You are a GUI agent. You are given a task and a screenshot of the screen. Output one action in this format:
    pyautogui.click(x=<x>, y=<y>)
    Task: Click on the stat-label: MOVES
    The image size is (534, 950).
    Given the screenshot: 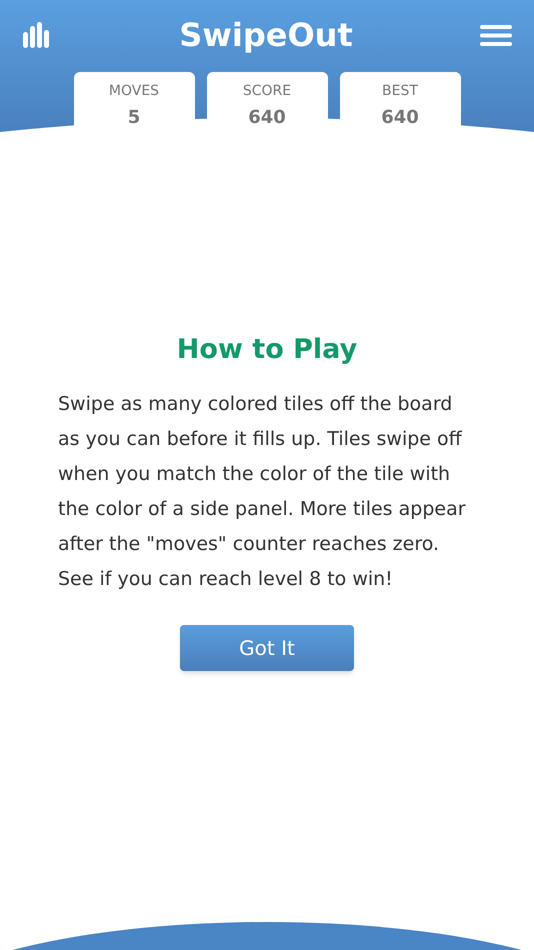 What is the action you would take?
    pyautogui.click(x=134, y=91)
    